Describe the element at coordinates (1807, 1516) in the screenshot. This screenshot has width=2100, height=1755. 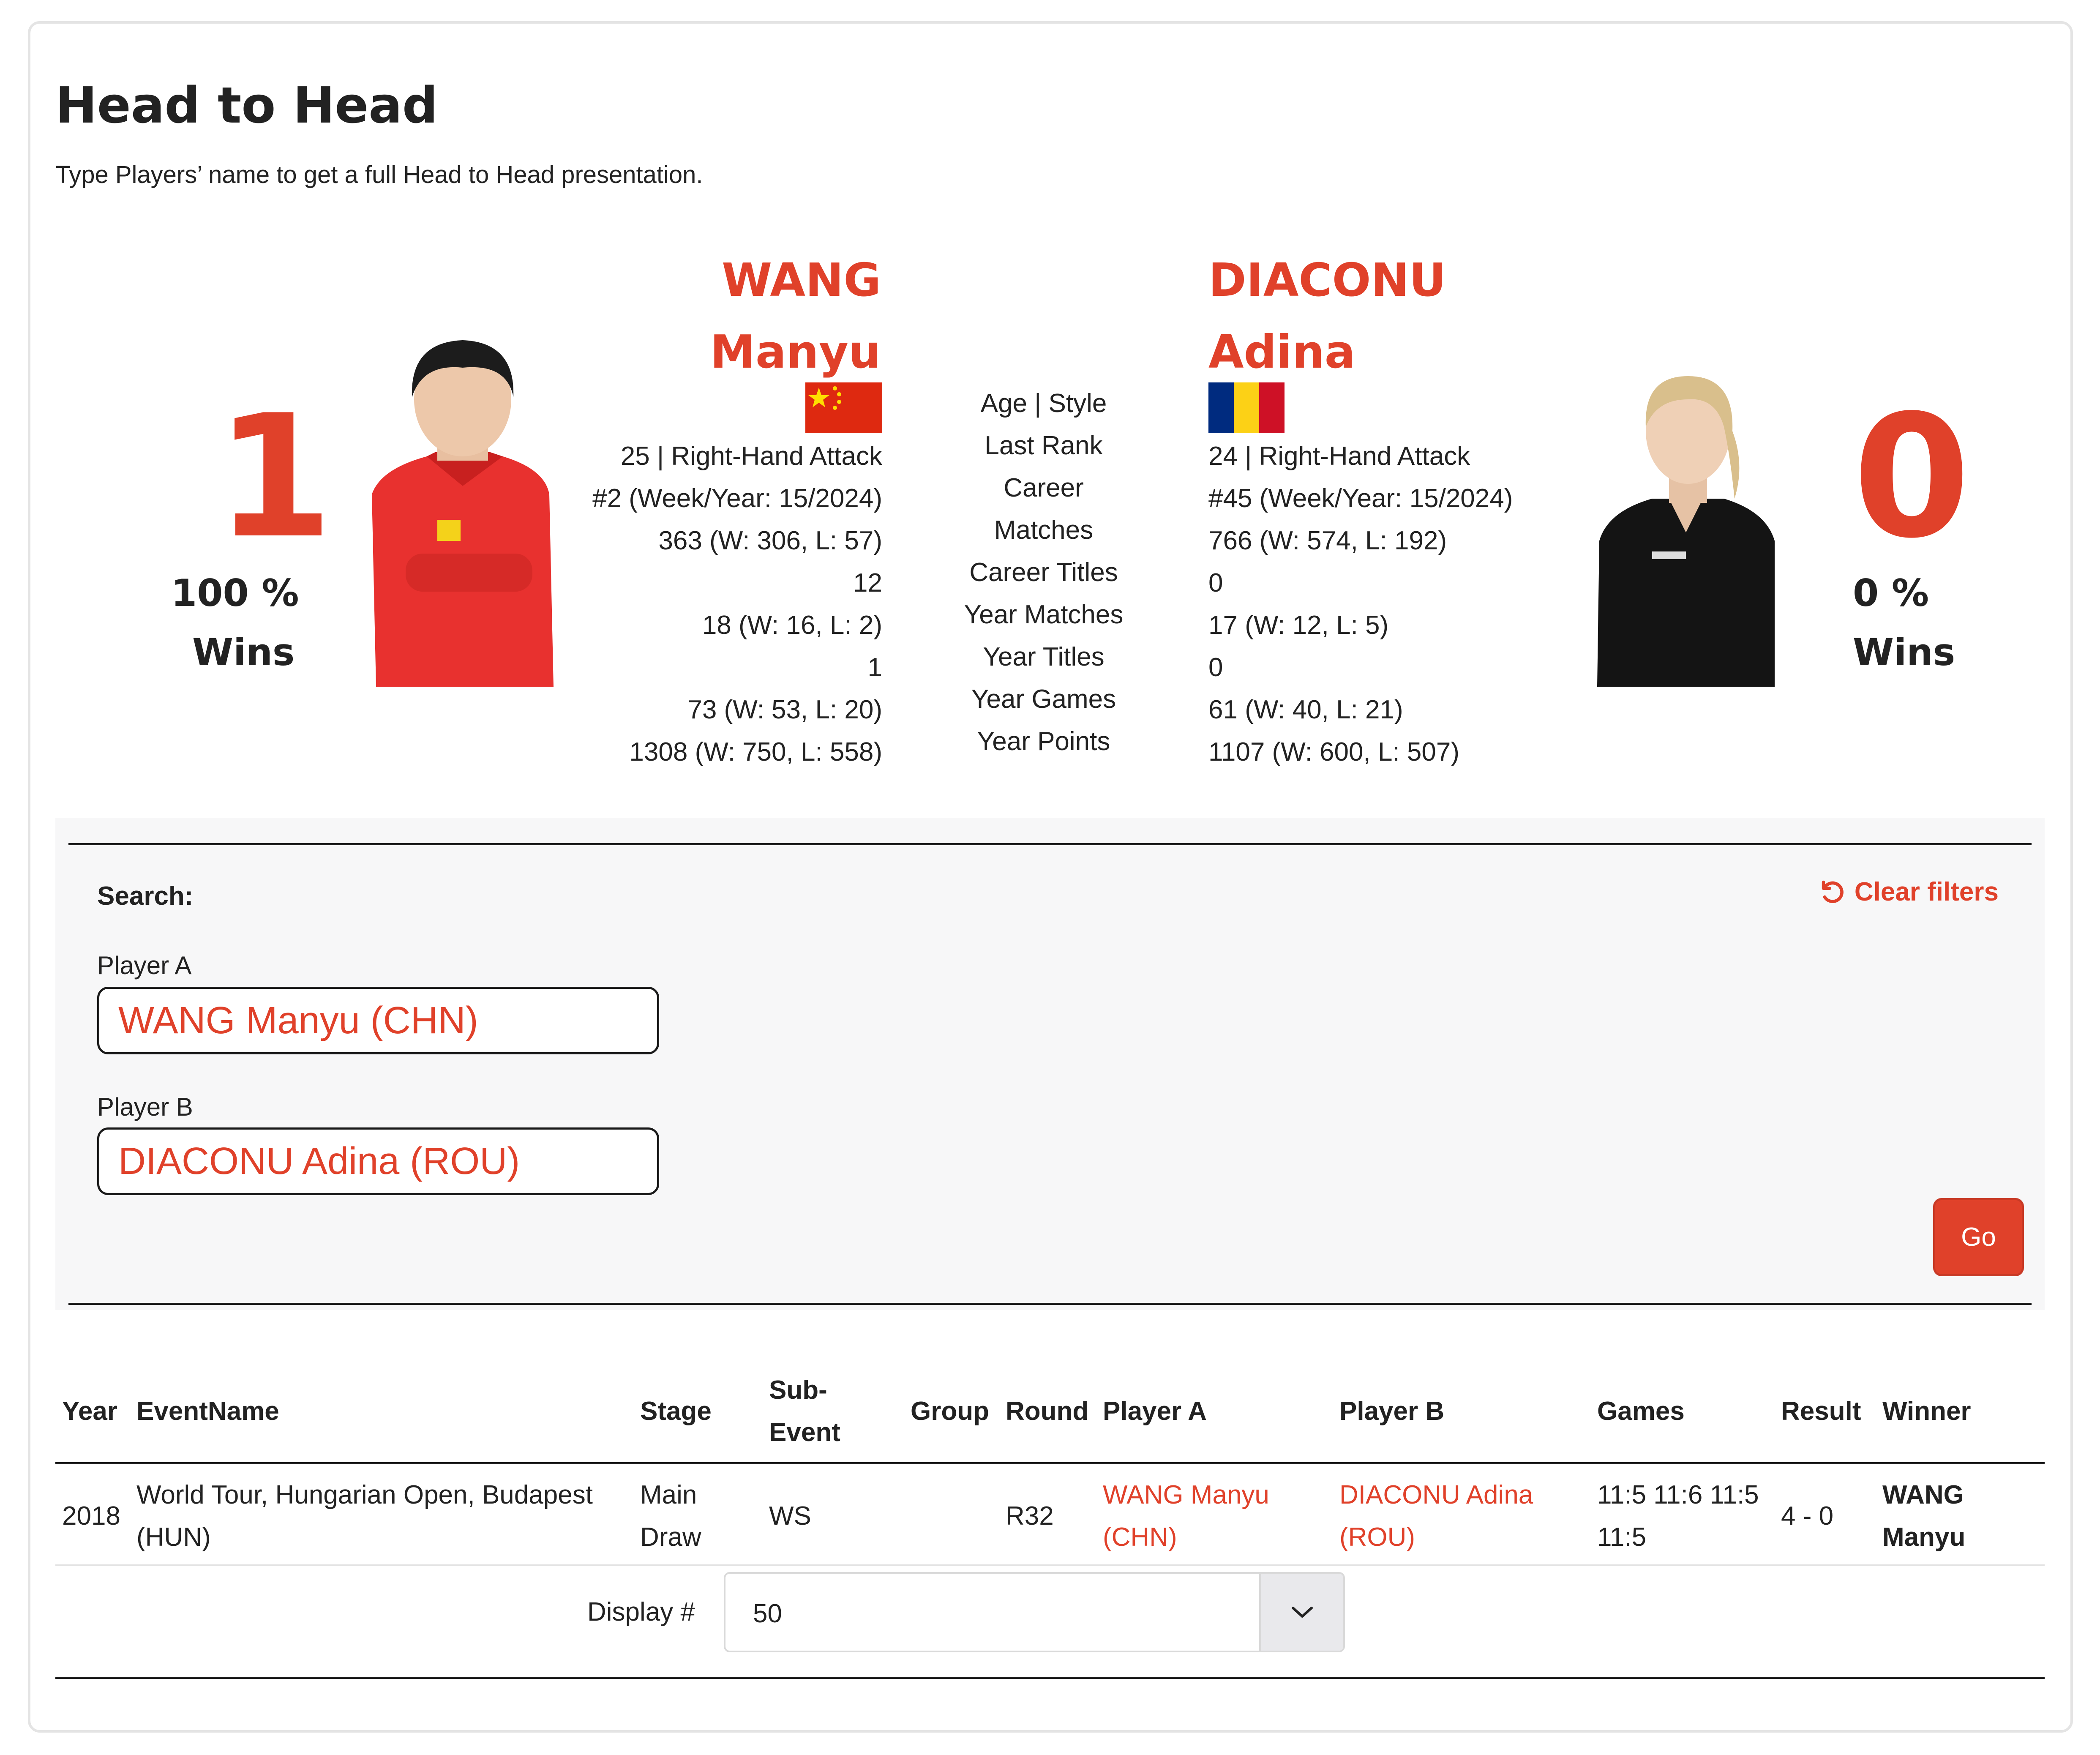
I see `row-result: 4 - 0` at that location.